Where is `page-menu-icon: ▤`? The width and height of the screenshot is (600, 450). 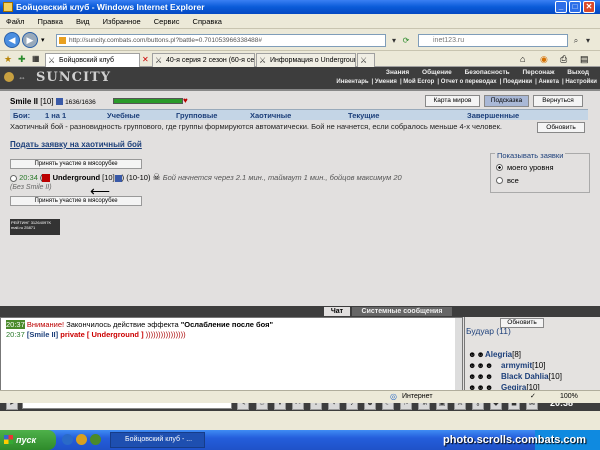 page-menu-icon: ▤ is located at coordinates (584, 59).